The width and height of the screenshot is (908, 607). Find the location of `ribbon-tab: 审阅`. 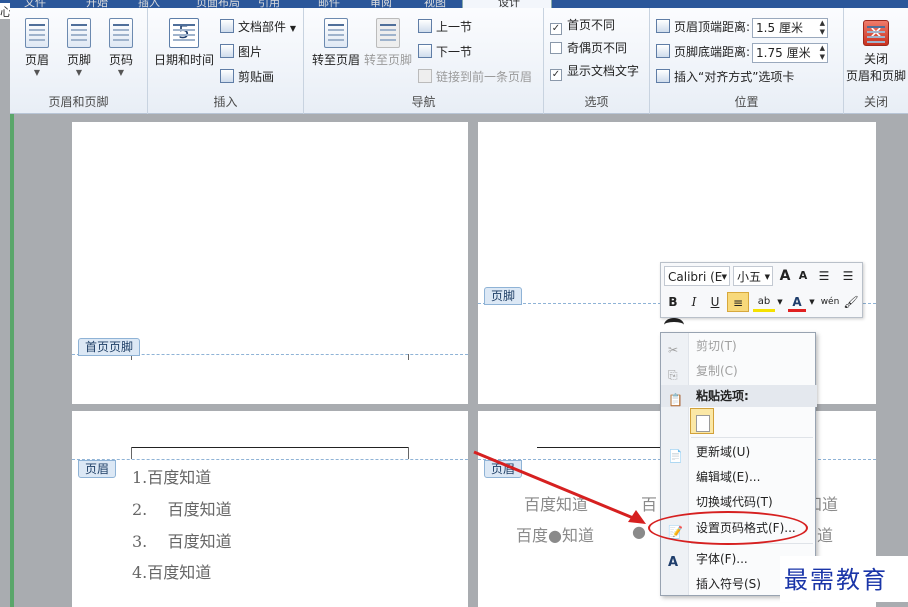

ribbon-tab: 审阅 is located at coordinates (381, 4).